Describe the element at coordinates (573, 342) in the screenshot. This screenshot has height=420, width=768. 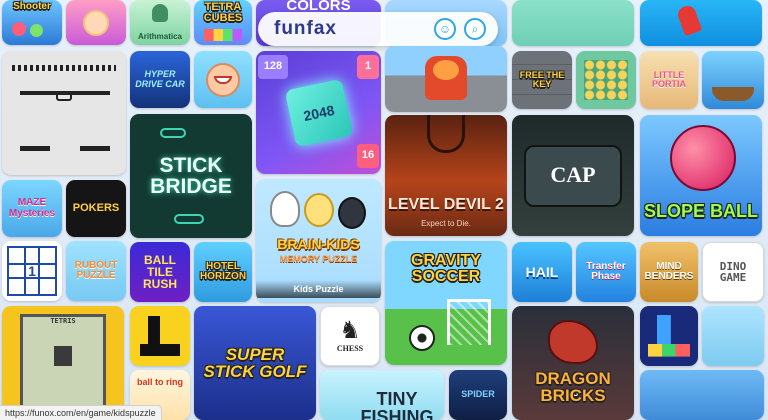
I see `dragon-icon` at that location.